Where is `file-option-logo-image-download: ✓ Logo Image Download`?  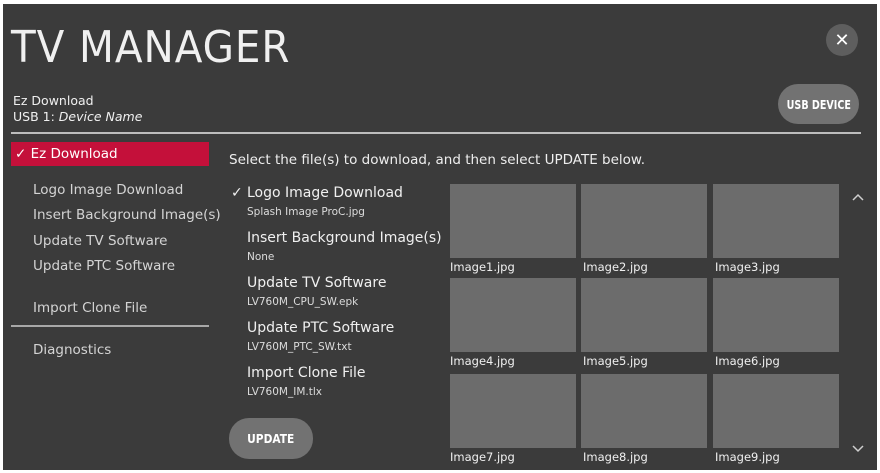
file-option-logo-image-download: ✓ Logo Image Download is located at coordinates (317, 193).